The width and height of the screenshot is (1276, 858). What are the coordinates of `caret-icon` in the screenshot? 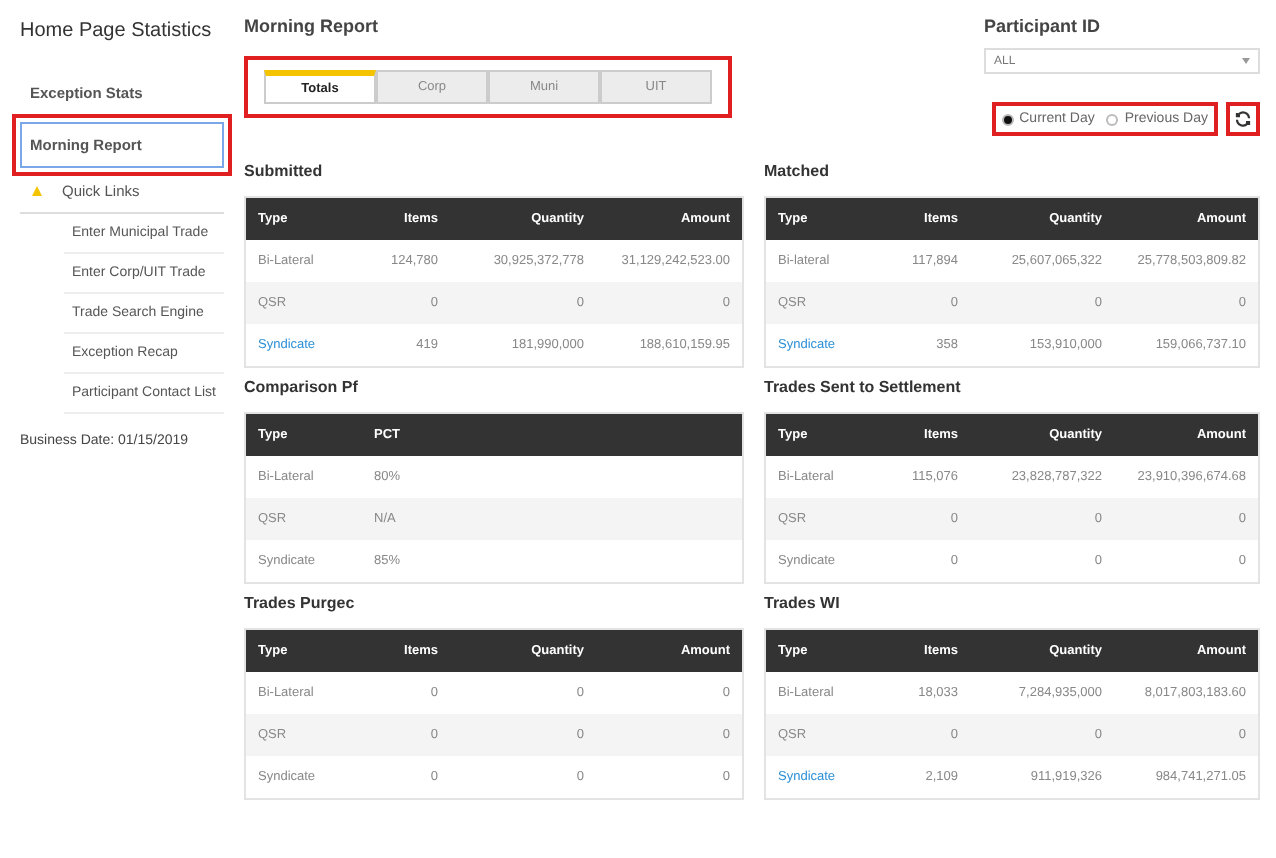 It's located at (1246, 61).